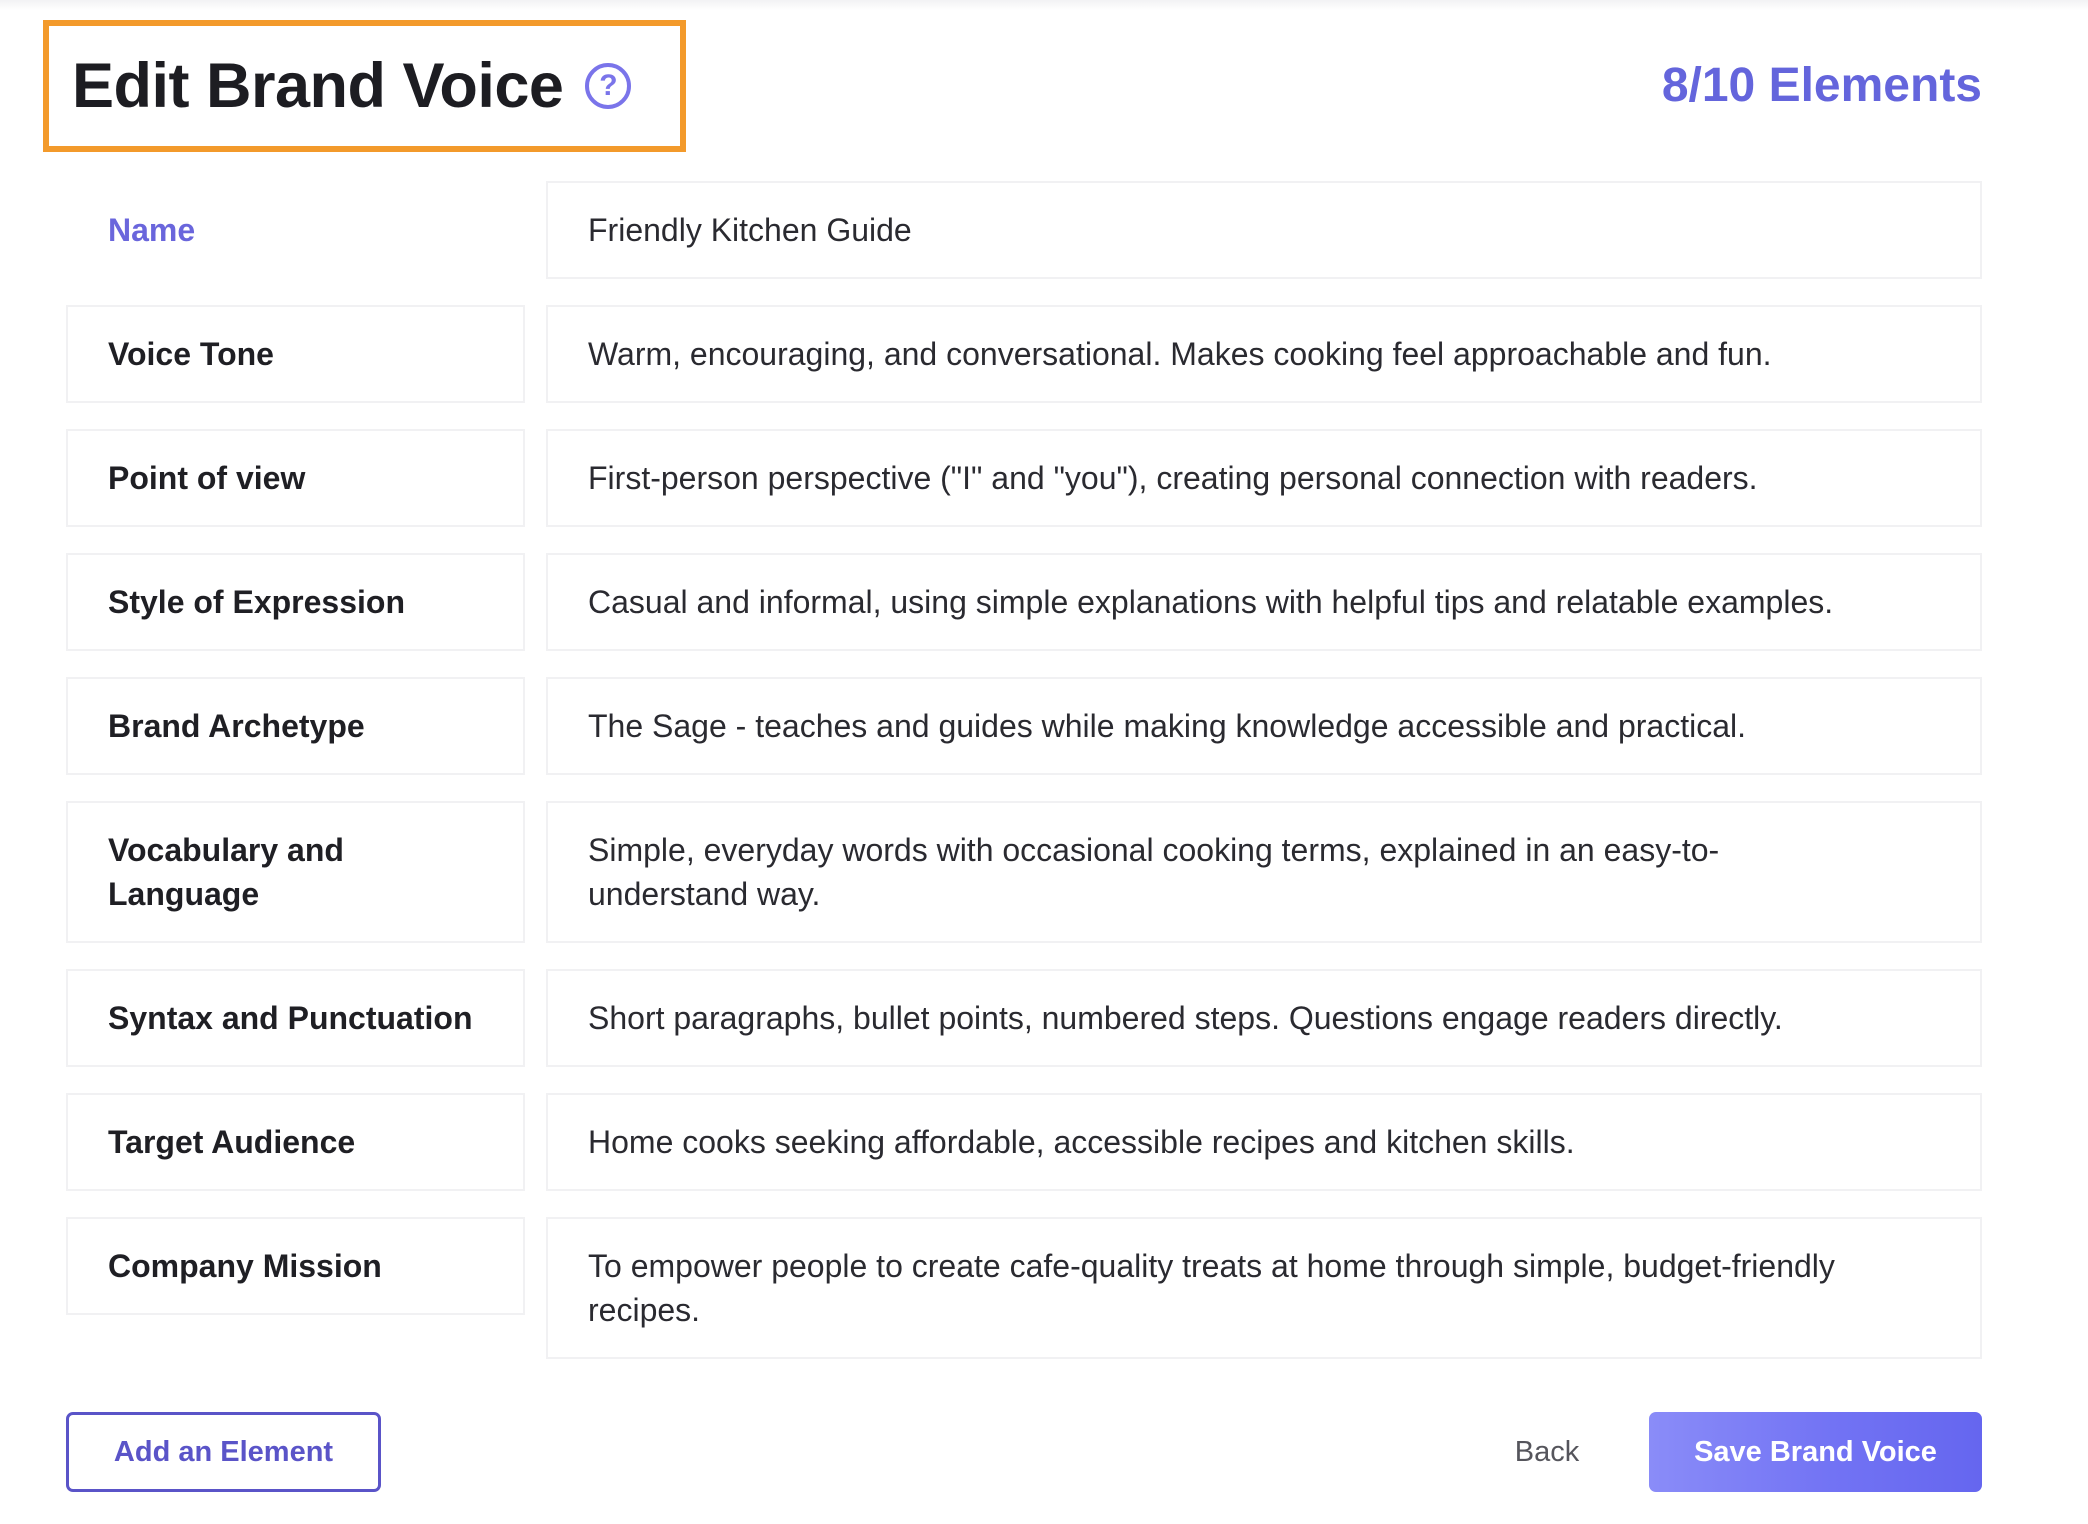 This screenshot has height=1524, width=2088. I want to click on form-footer: Add an Element Back Save Brand Voice, so click(1024, 1452).